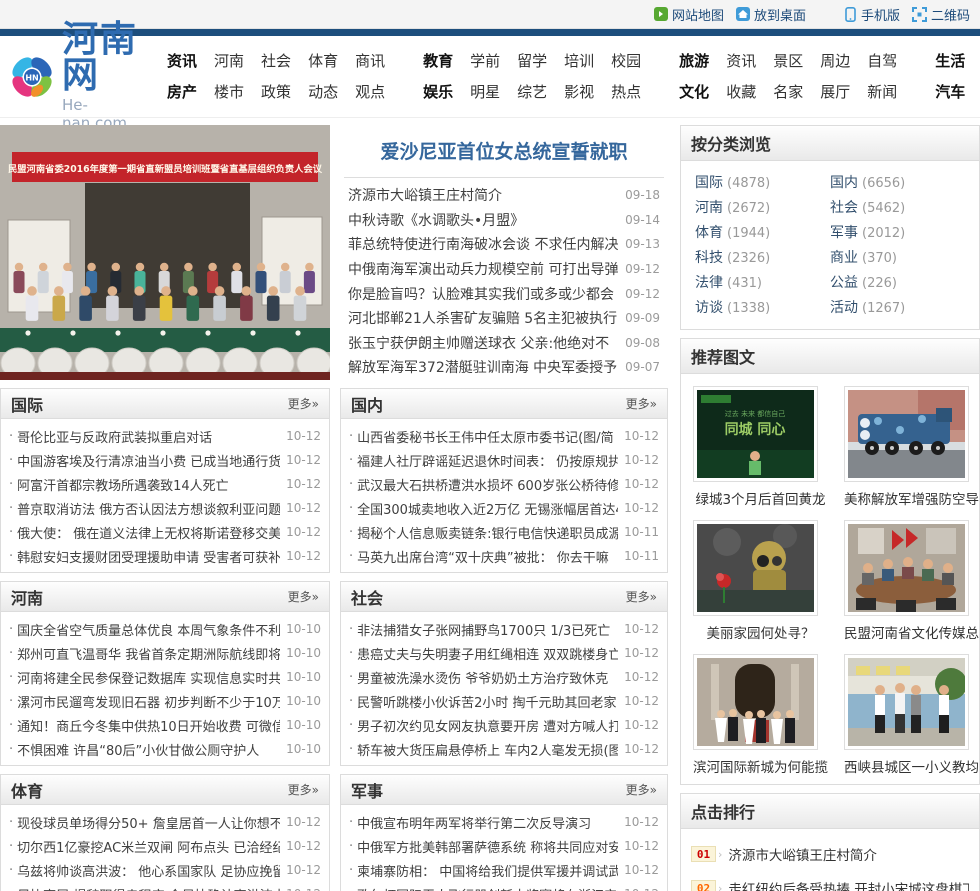 The height and width of the screenshot is (891, 980). I want to click on news-item: · 山西省委秘书长王伟中任太原市委书记(图/简 10-12, so click(504, 436).